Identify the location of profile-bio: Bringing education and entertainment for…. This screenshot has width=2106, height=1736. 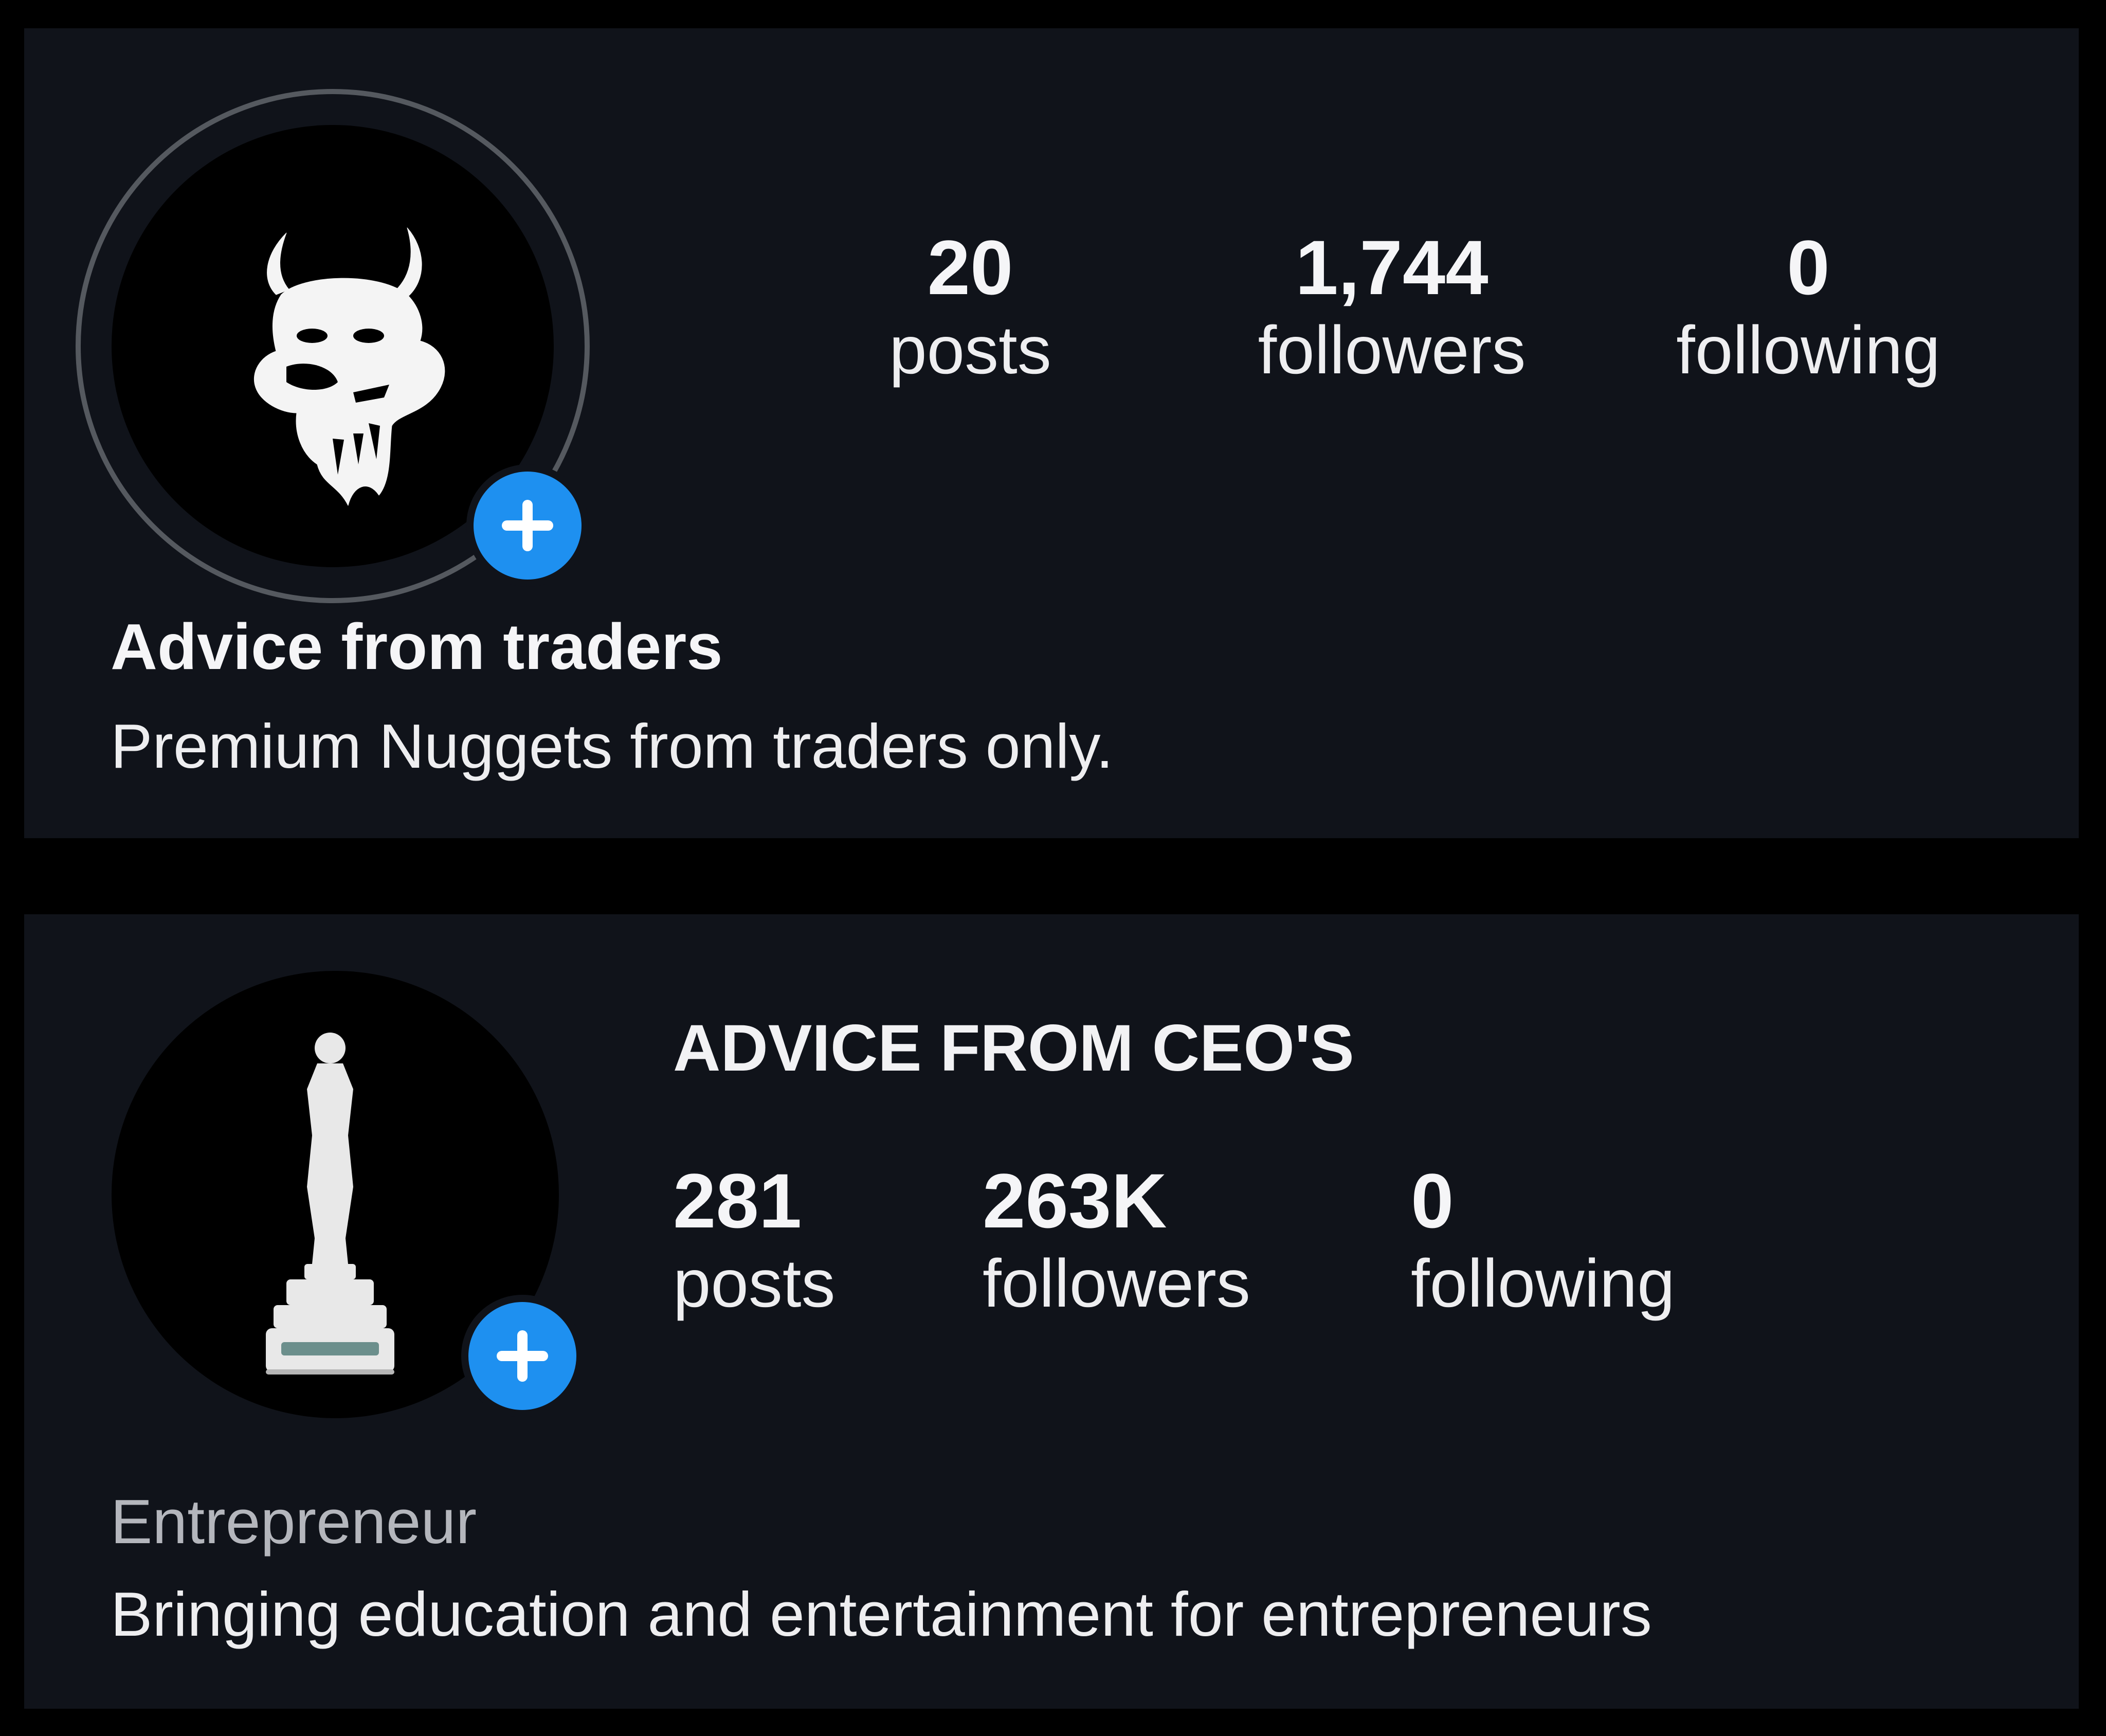
(881, 1614).